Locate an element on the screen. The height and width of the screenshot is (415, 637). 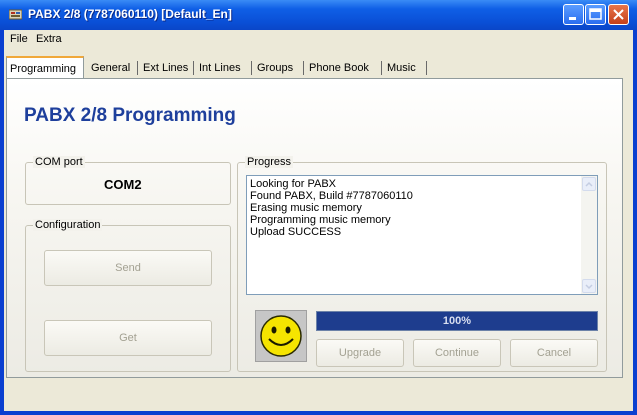
configuration-label: Configuration is located at coordinates (68, 225).